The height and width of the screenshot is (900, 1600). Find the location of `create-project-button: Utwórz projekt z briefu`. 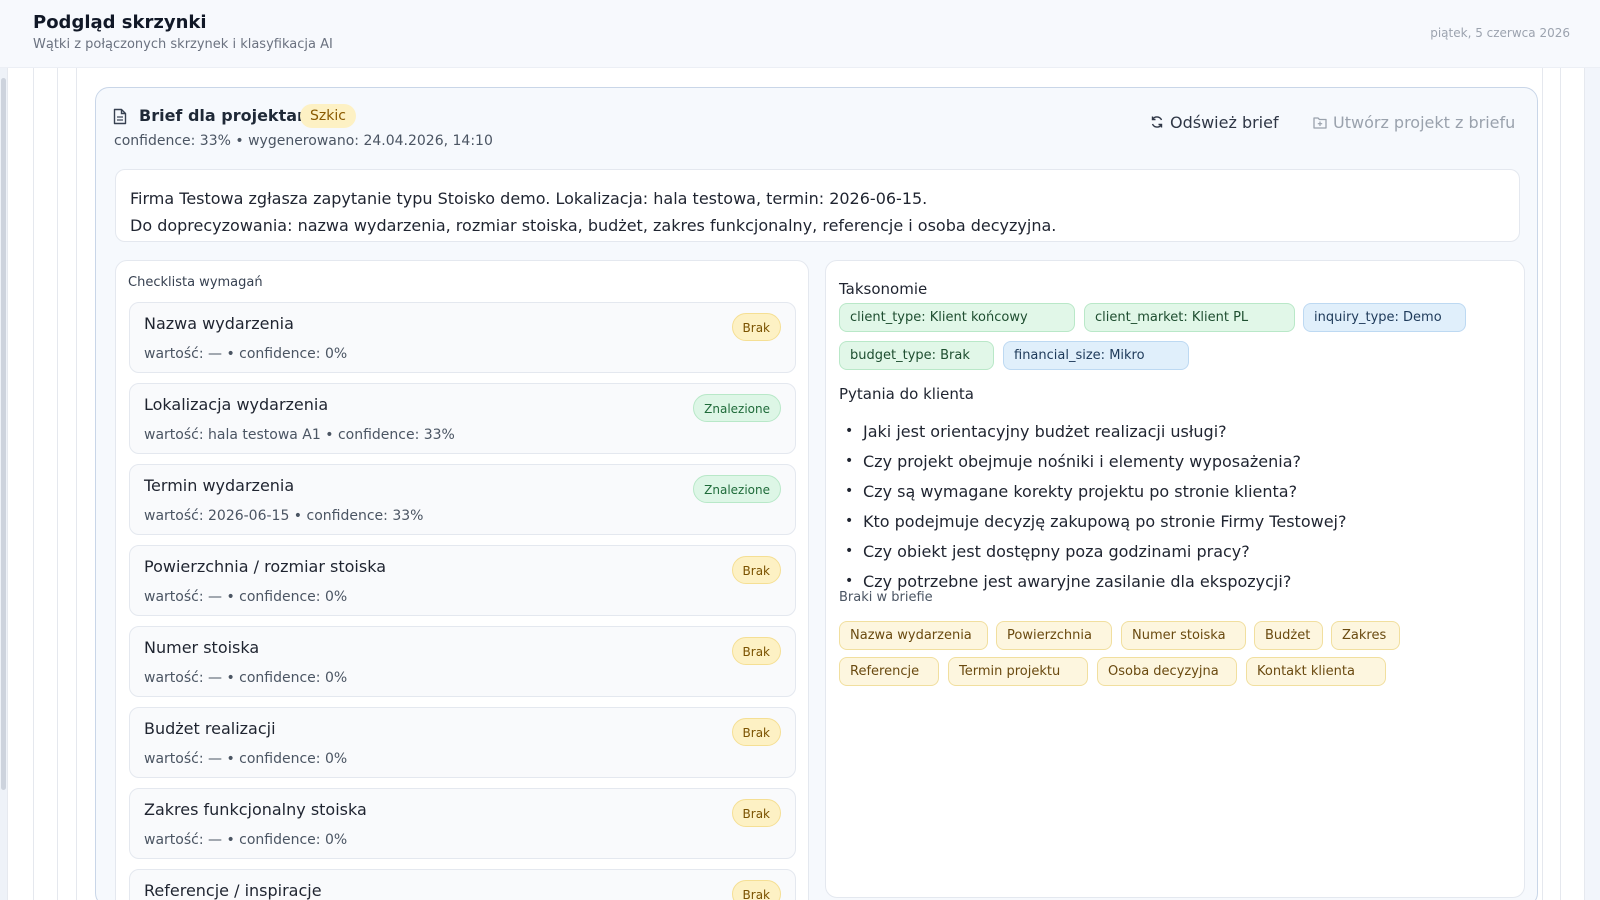

create-project-button: Utwórz projekt z briefu is located at coordinates (1414, 122).